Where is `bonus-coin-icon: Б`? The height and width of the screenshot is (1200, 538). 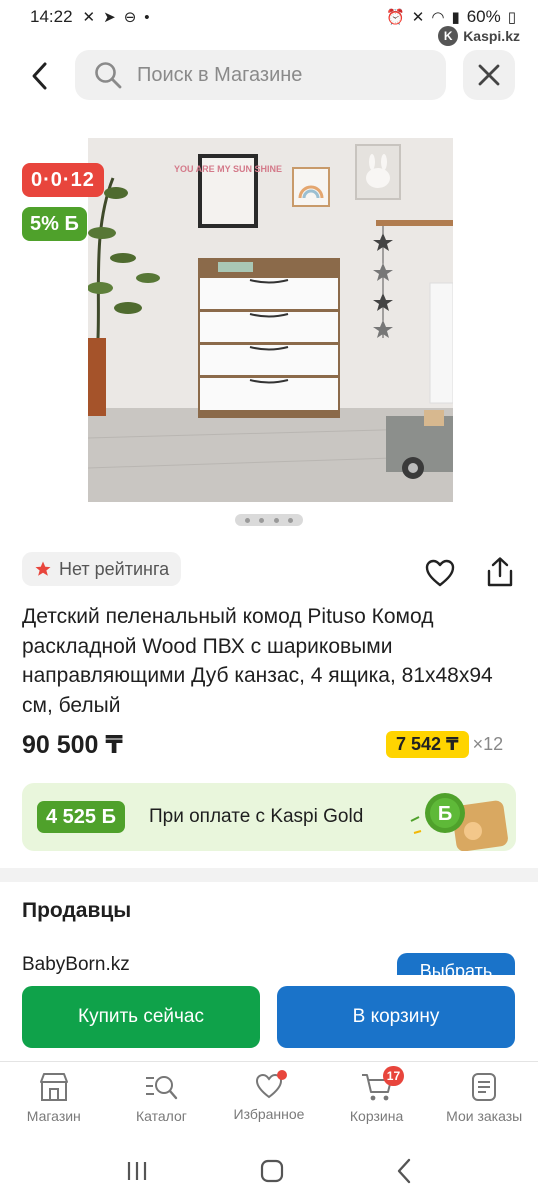
bonus-coin-icon: Б is located at coordinates (445, 814).